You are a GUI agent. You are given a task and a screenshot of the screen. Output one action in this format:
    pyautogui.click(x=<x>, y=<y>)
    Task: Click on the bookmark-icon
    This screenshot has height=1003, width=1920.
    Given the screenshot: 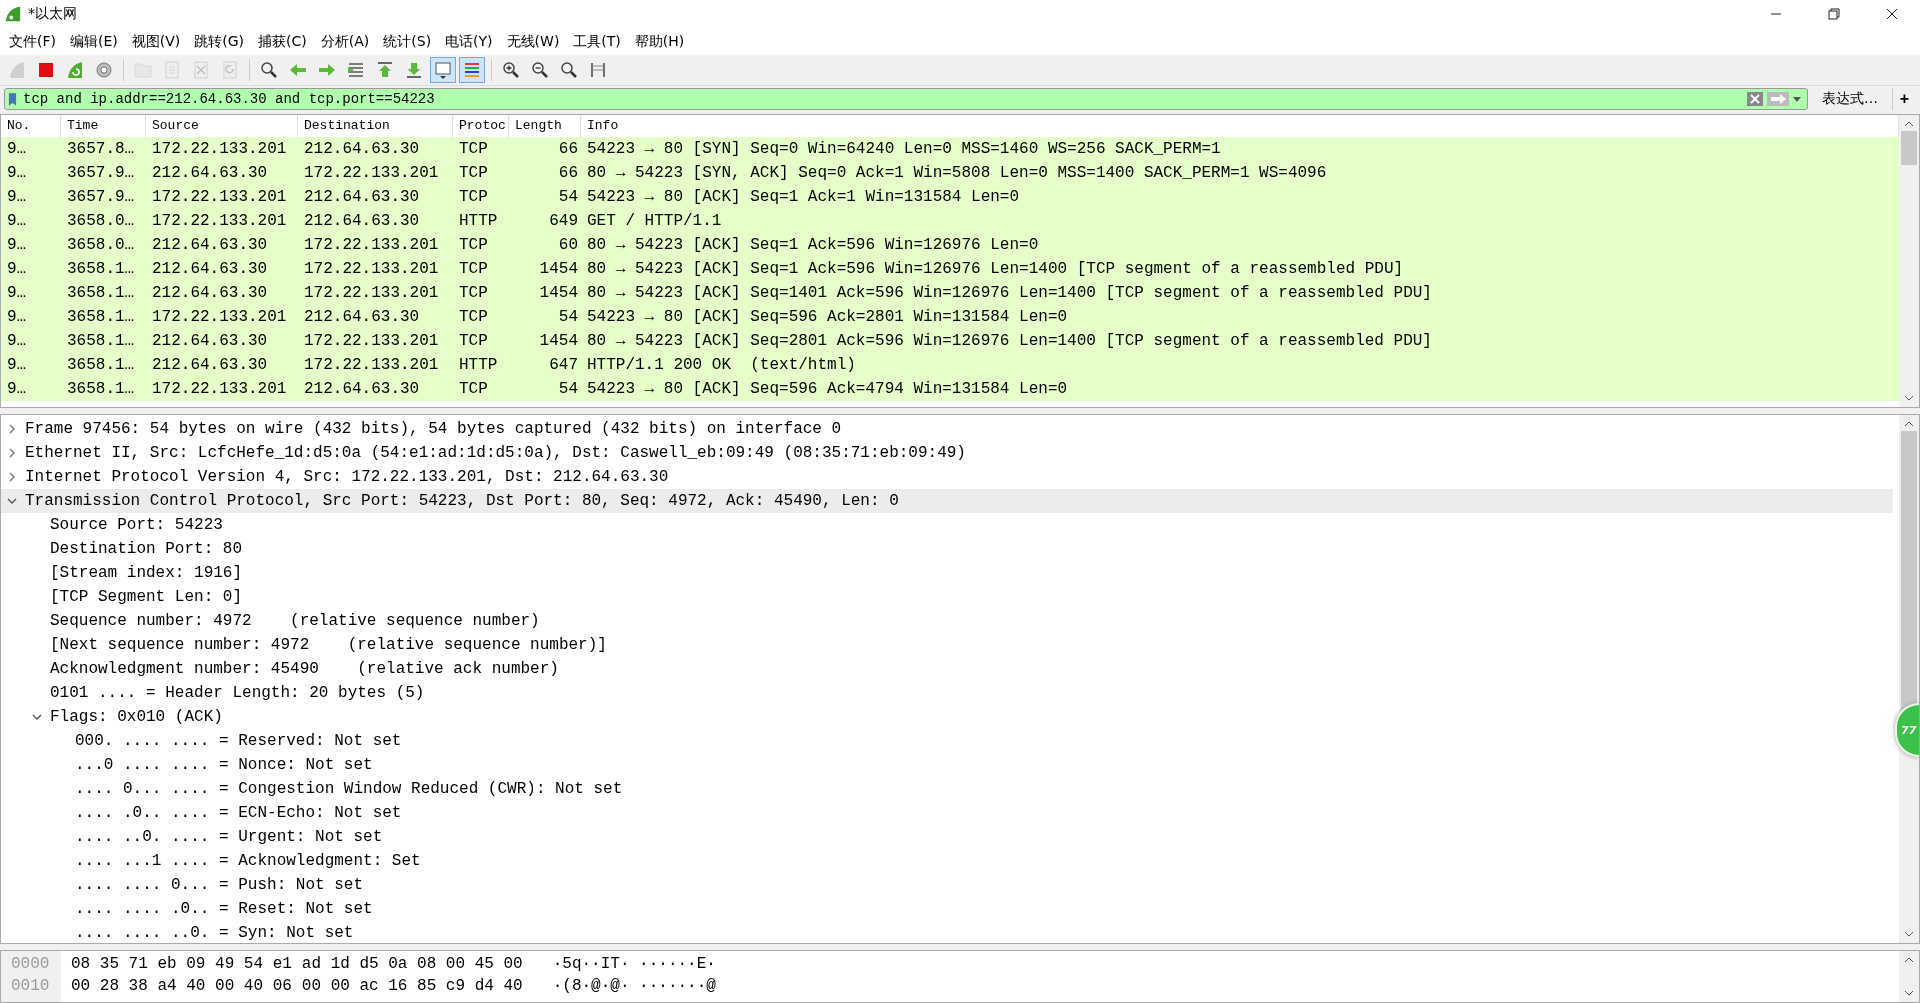 What is the action you would take?
    pyautogui.click(x=12, y=99)
    